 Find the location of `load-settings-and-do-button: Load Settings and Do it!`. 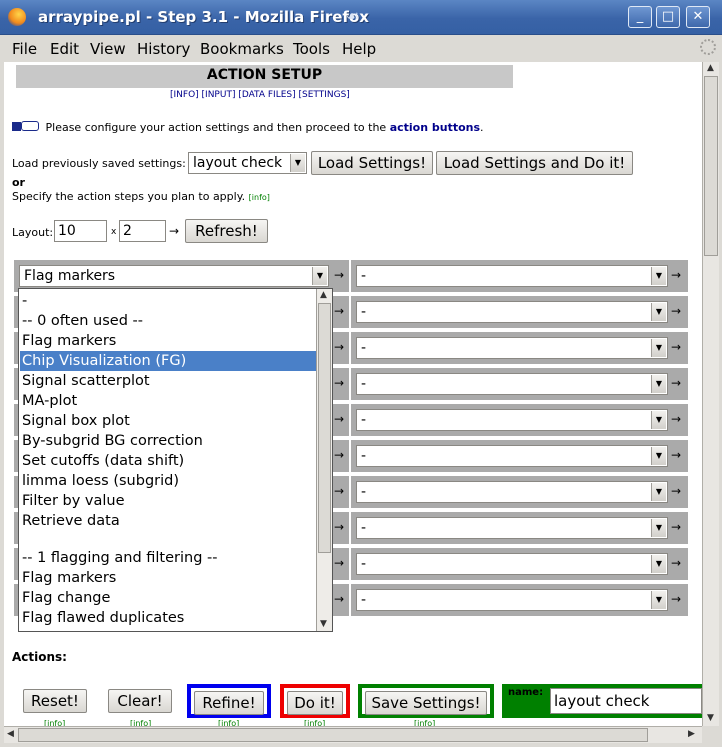

load-settings-and-do-button: Load Settings and Do it! is located at coordinates (534, 163).